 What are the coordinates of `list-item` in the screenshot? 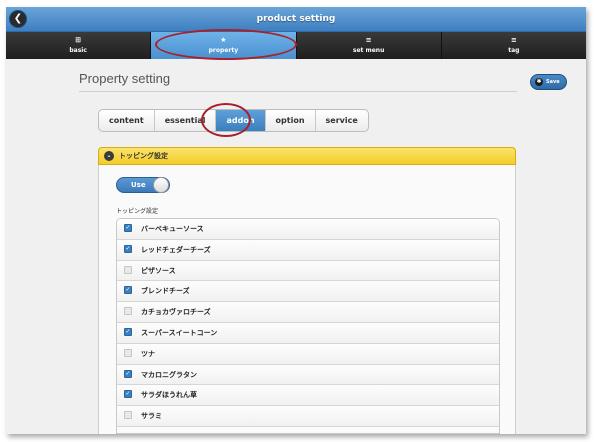 It's located at (308, 429).